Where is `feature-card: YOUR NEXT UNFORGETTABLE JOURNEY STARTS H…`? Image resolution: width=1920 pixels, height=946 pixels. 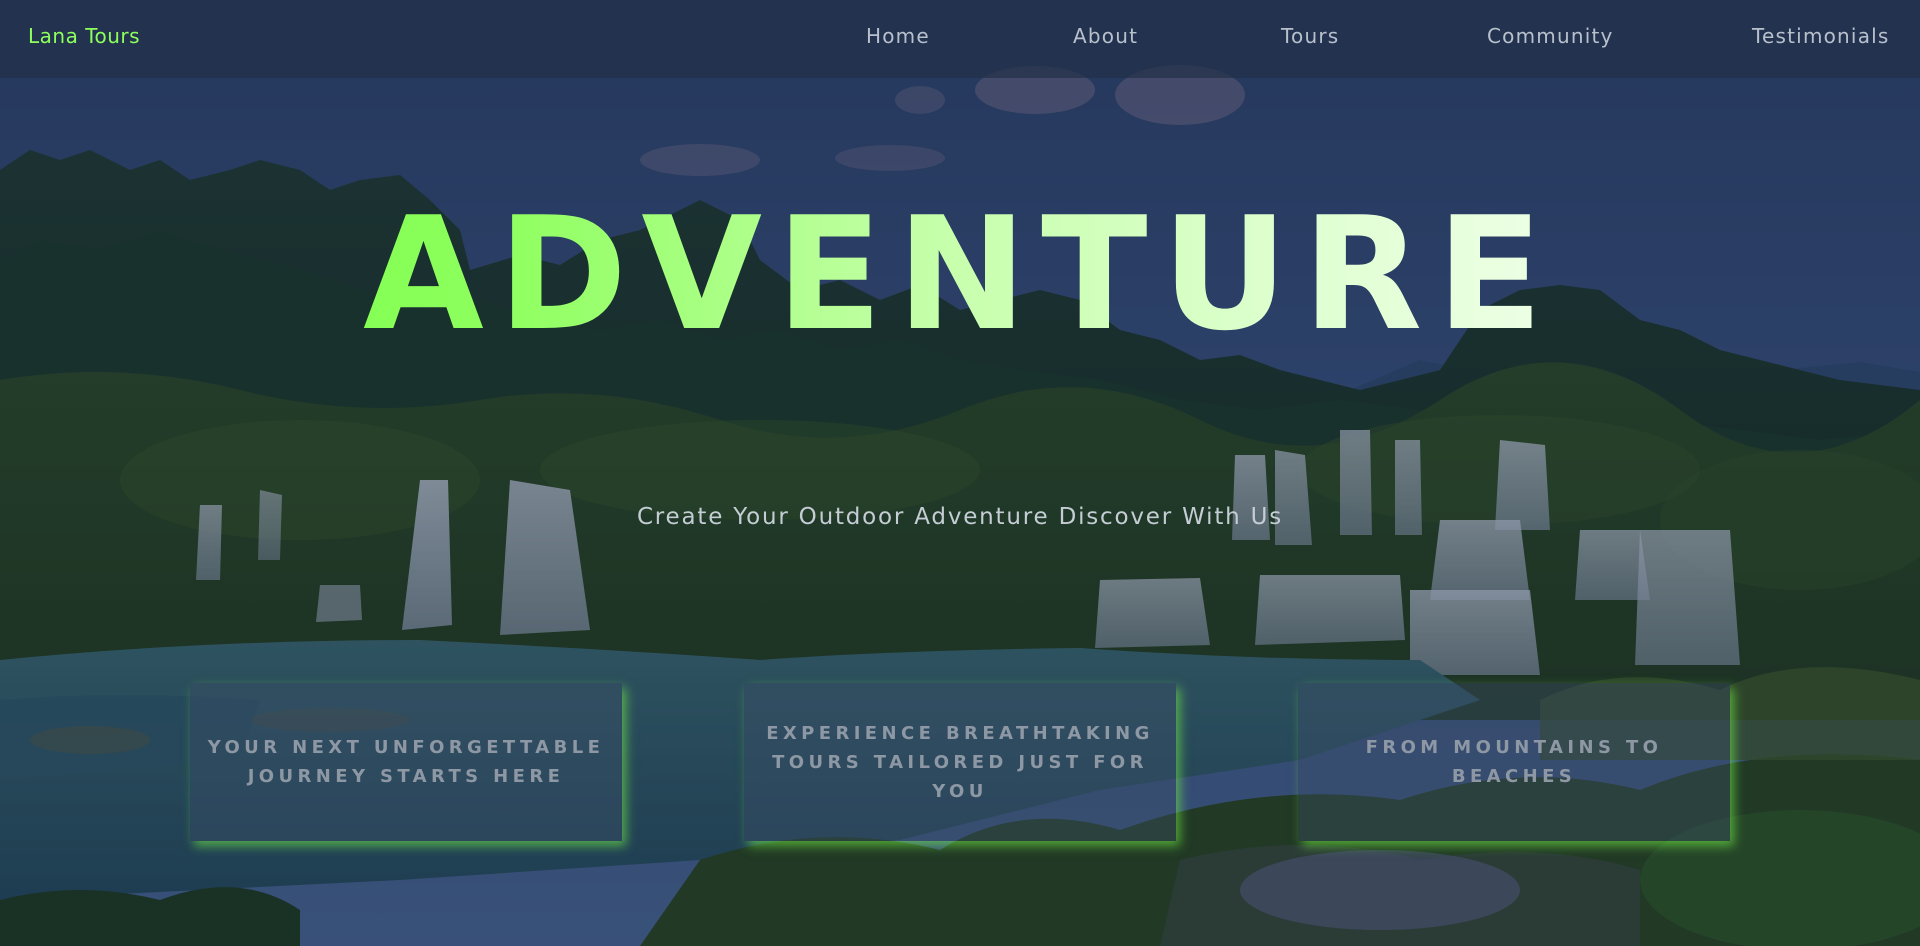
feature-card: YOUR NEXT UNFORGETTABLE JOURNEY STARTS H… is located at coordinates (406, 762).